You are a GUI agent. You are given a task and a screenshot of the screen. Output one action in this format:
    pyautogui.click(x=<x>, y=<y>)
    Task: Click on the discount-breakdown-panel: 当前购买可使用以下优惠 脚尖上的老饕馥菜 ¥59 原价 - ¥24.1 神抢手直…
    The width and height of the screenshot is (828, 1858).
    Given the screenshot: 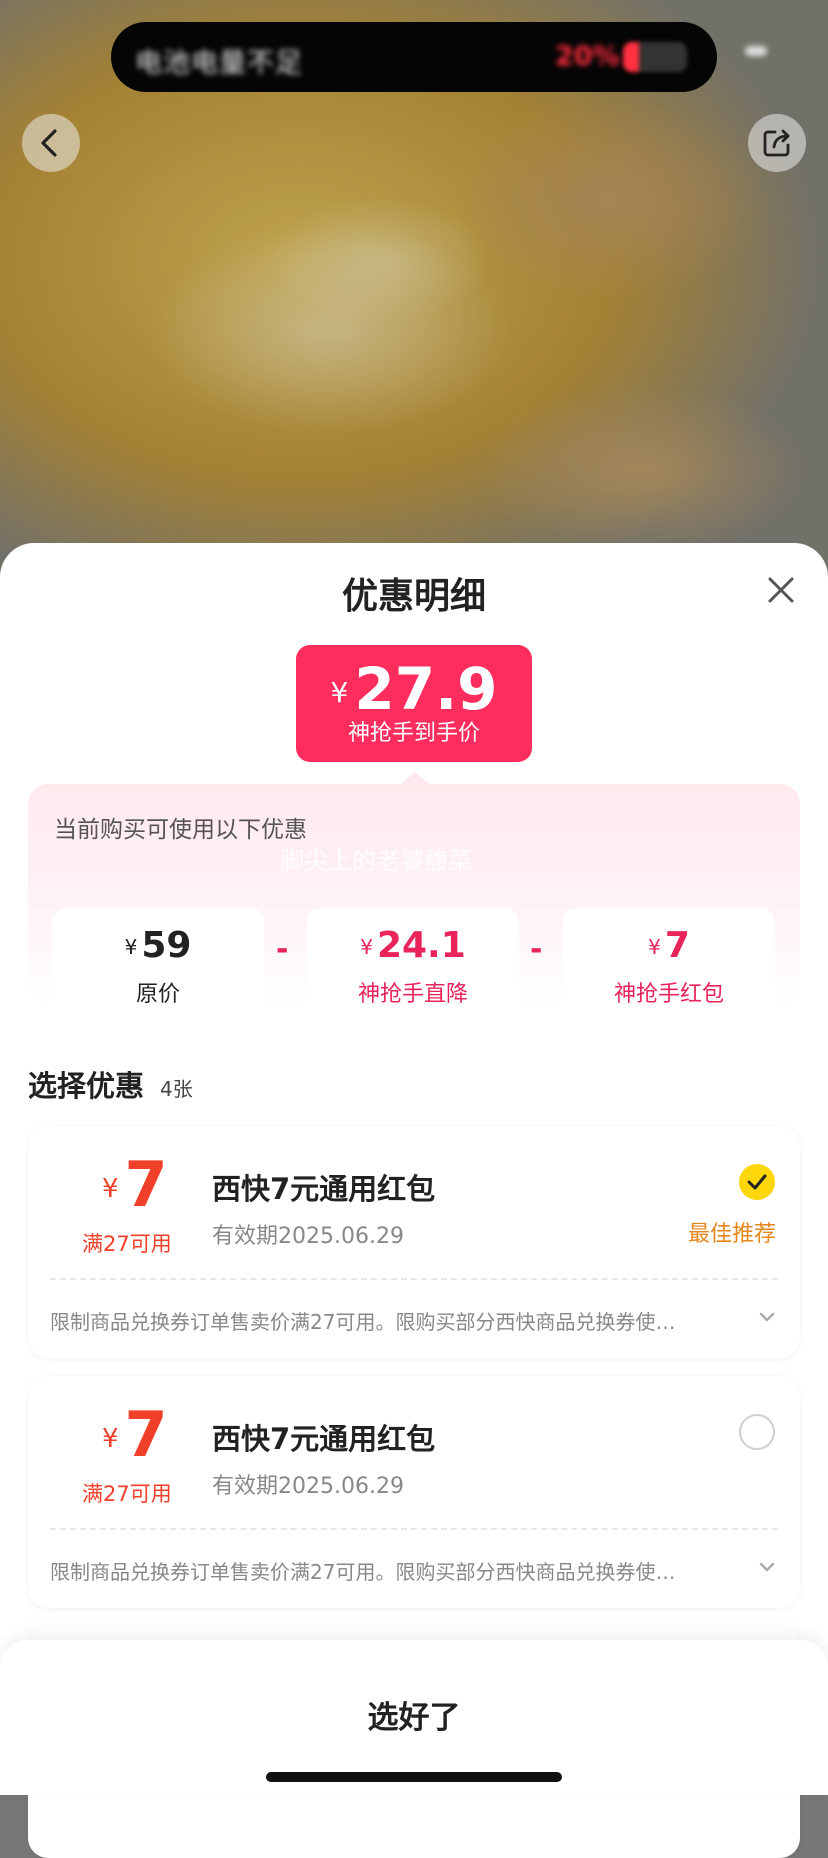 What is the action you would take?
    pyautogui.click(x=414, y=900)
    